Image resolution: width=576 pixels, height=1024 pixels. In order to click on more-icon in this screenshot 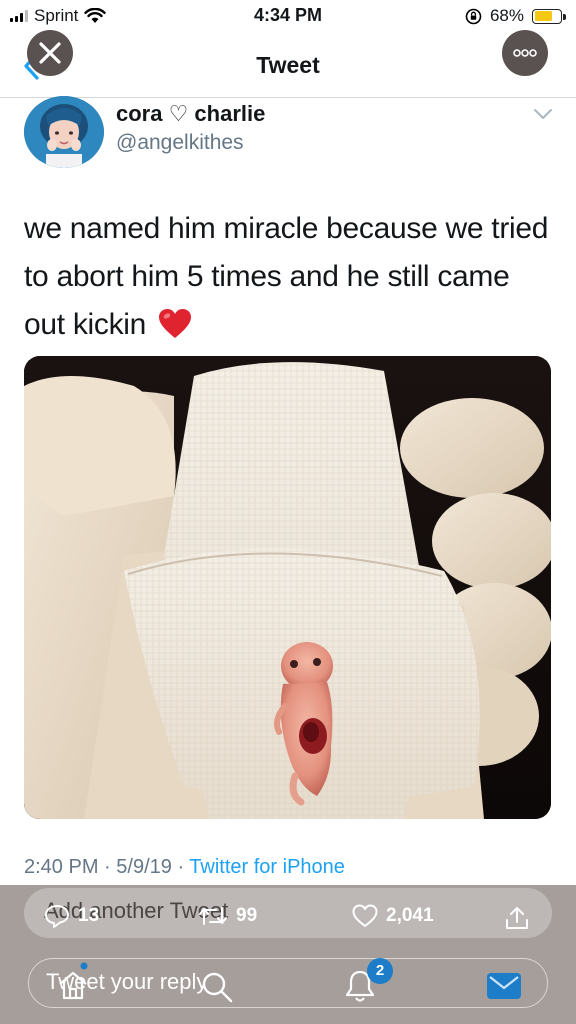, I will do `click(525, 53)`.